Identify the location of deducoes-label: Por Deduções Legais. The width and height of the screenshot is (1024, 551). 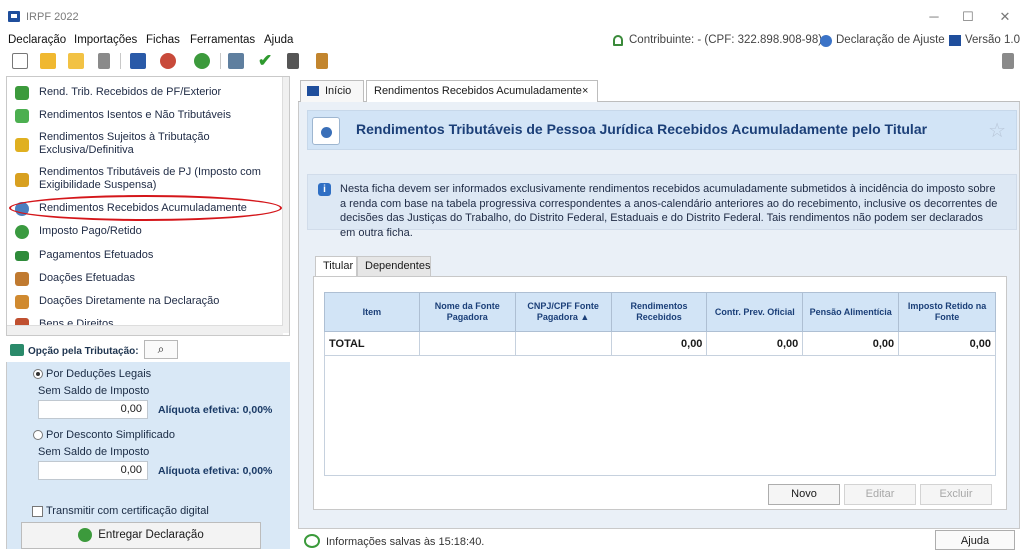
(99, 374).